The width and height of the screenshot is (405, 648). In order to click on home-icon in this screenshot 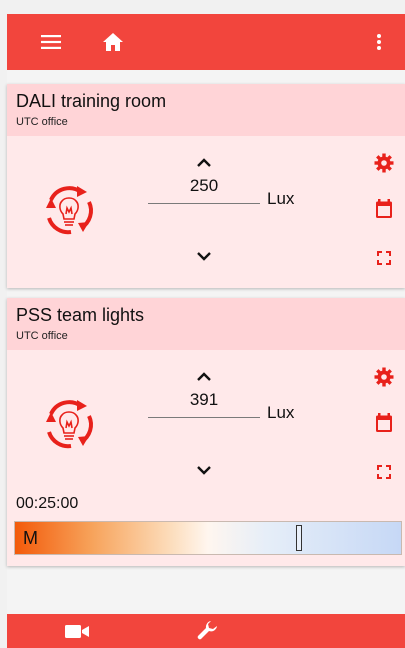, I will do `click(113, 42)`.